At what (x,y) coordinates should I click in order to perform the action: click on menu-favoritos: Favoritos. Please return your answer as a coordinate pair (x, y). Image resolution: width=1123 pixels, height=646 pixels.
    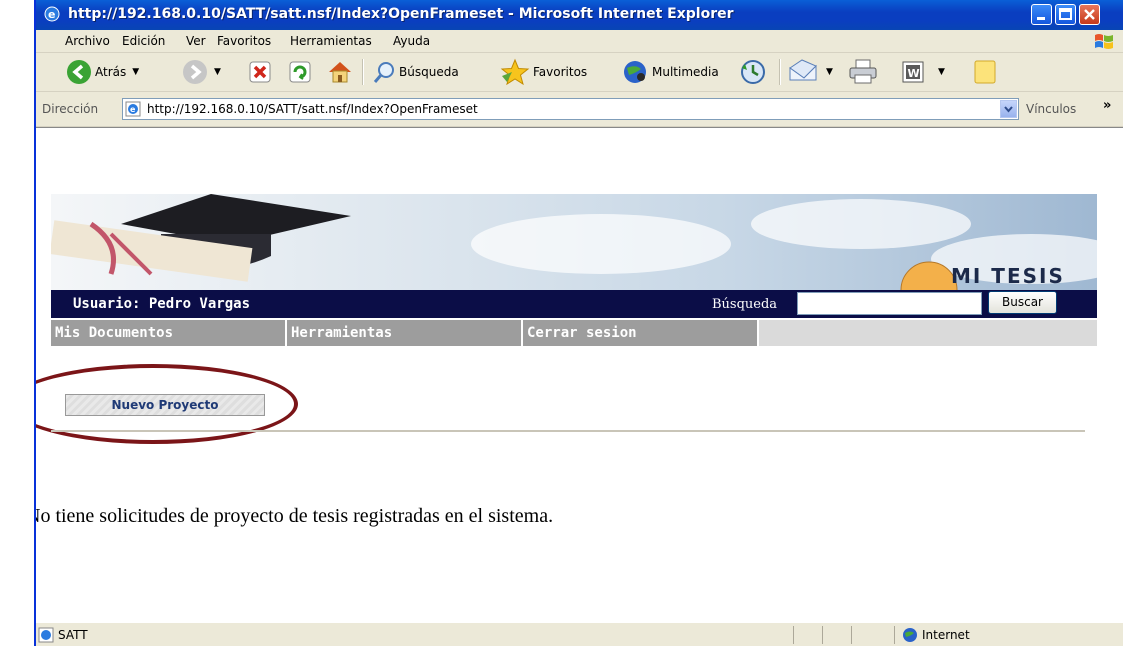
    Looking at the image, I should click on (244, 41).